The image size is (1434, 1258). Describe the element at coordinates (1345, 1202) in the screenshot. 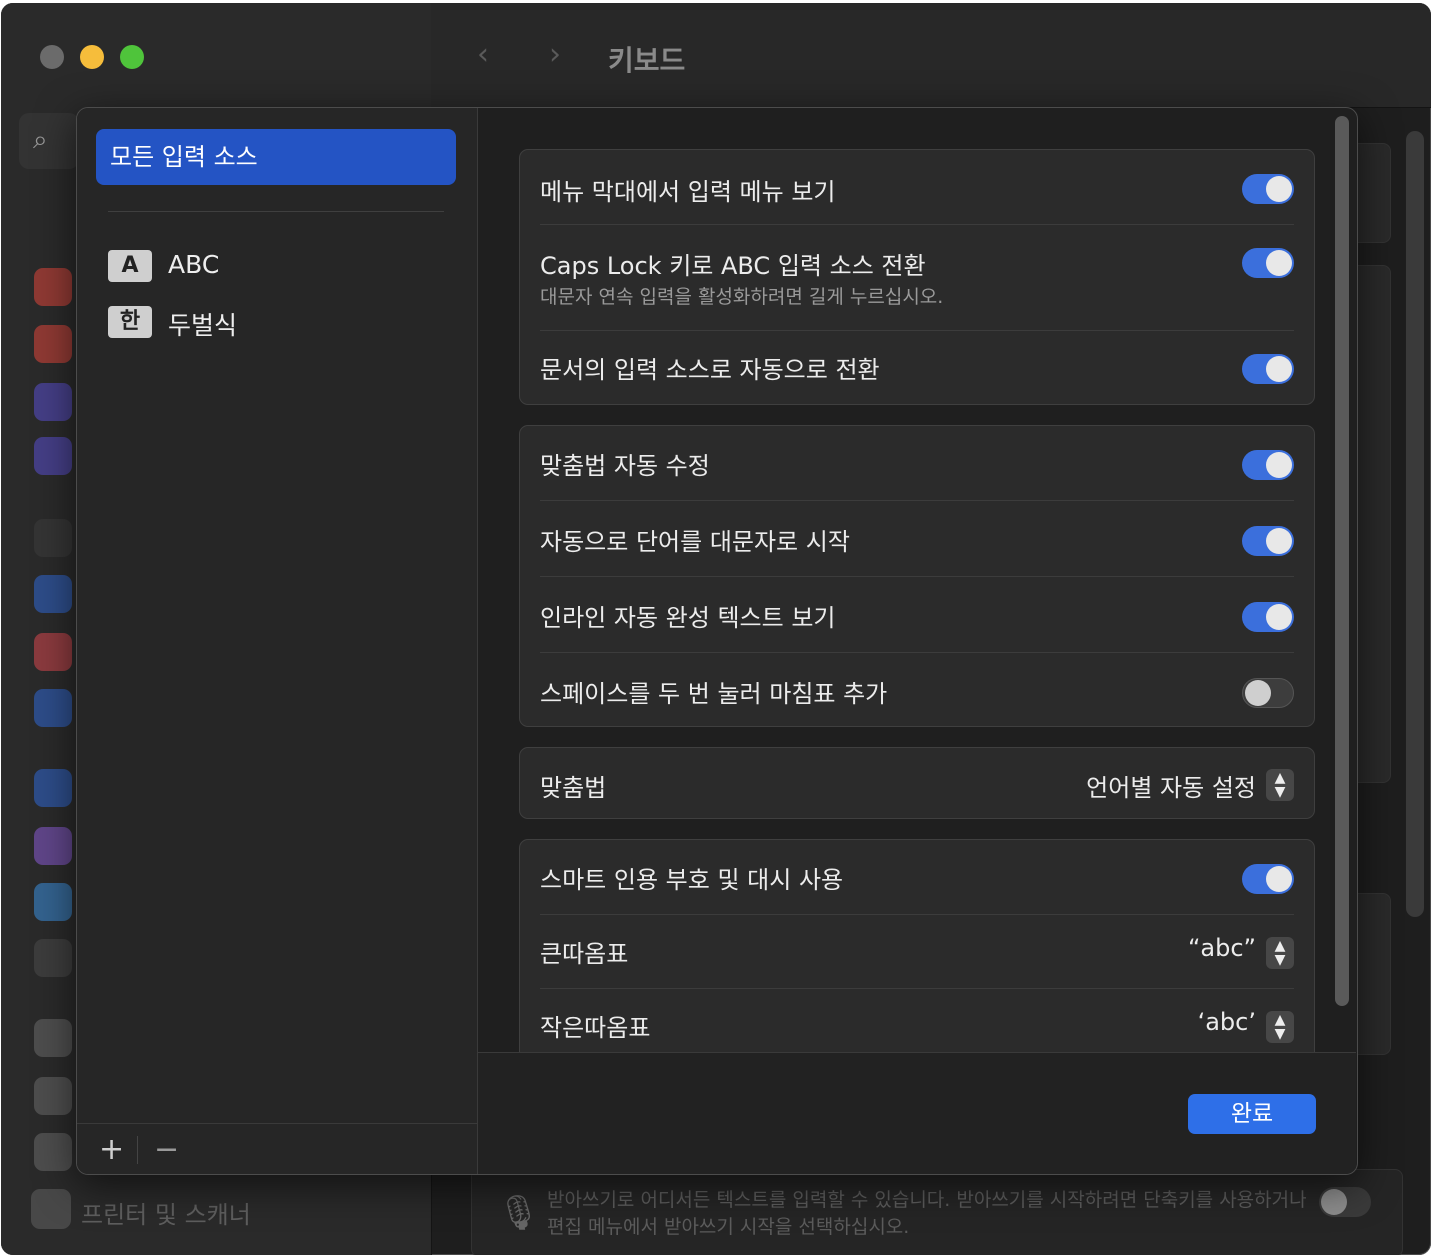

I see `dictation-toggle` at that location.